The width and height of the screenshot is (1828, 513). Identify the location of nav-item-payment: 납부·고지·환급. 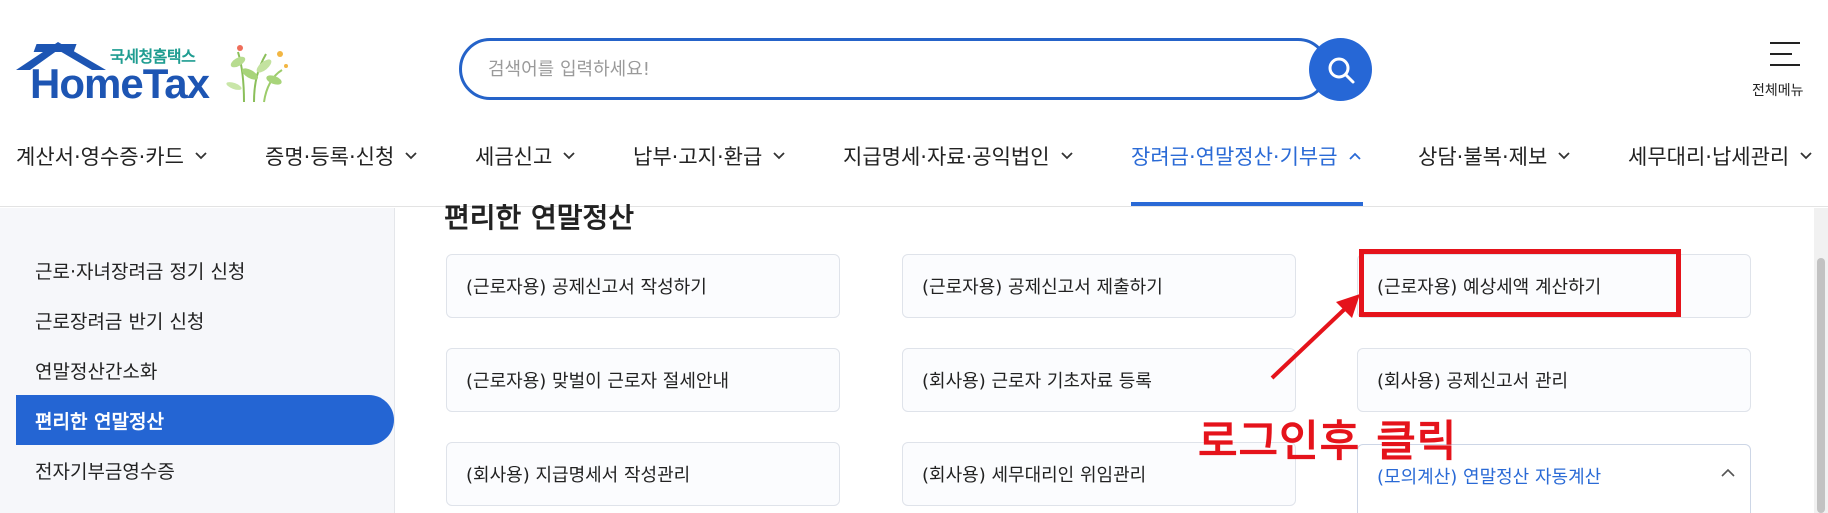
(709, 156).